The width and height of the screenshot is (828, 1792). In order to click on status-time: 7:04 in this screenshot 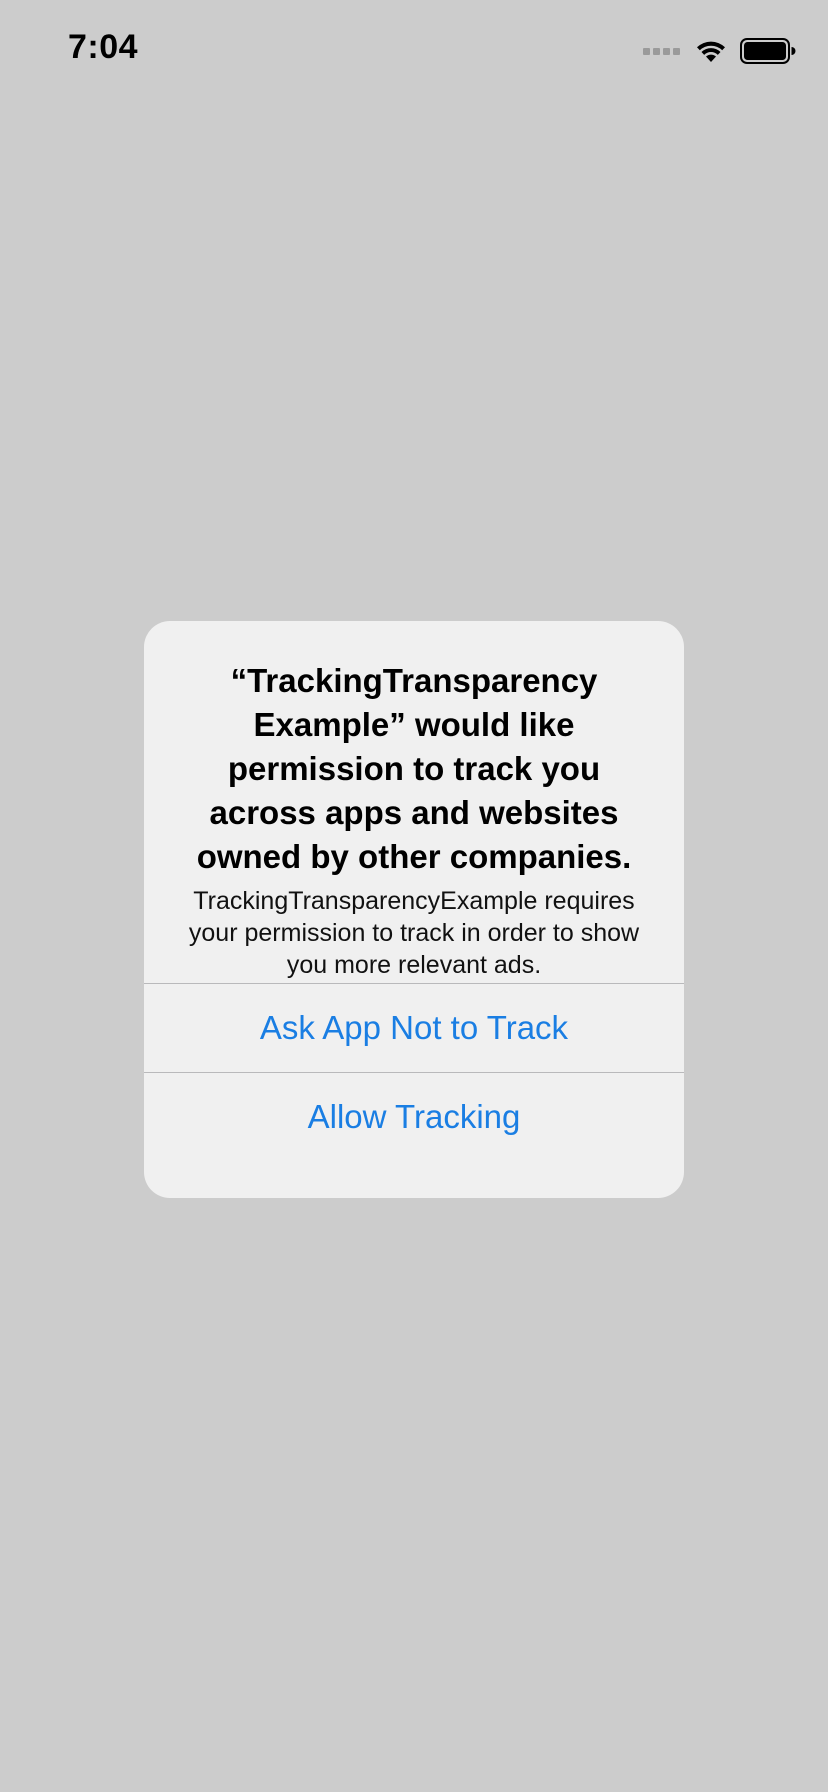, I will do `click(103, 47)`.